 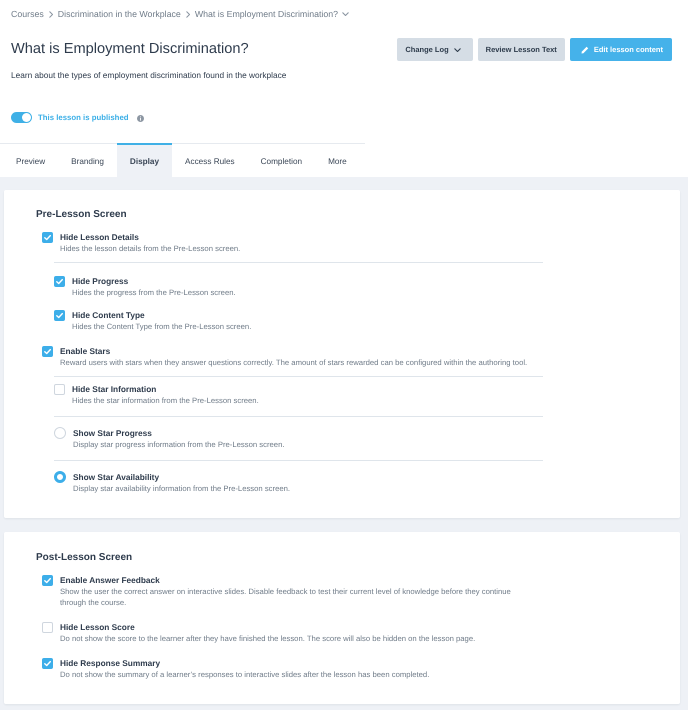 What do you see at coordinates (86, 351) in the screenshot?
I see `option-label: Enable Stars` at bounding box center [86, 351].